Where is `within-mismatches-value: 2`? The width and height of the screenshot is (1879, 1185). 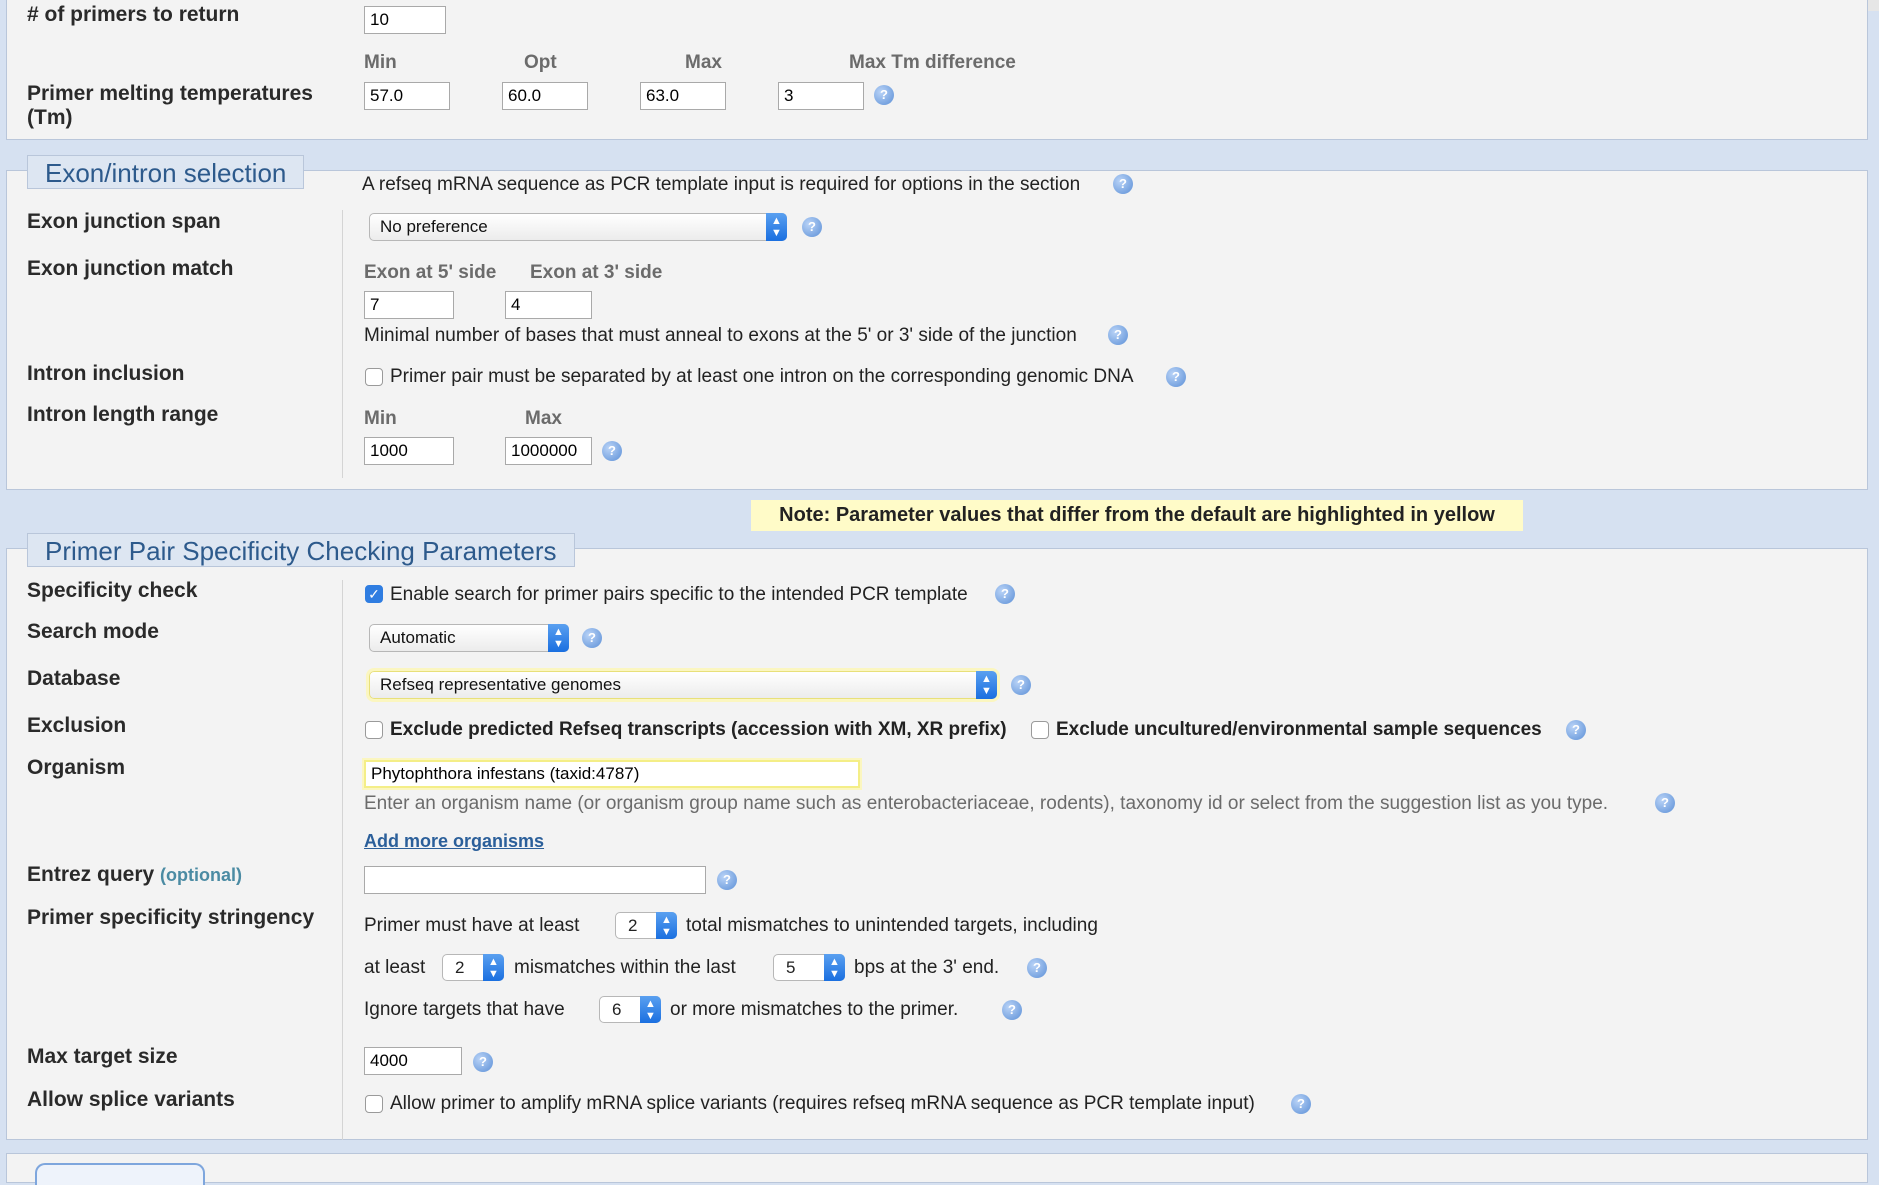
within-mismatches-value: 2 is located at coordinates (460, 967).